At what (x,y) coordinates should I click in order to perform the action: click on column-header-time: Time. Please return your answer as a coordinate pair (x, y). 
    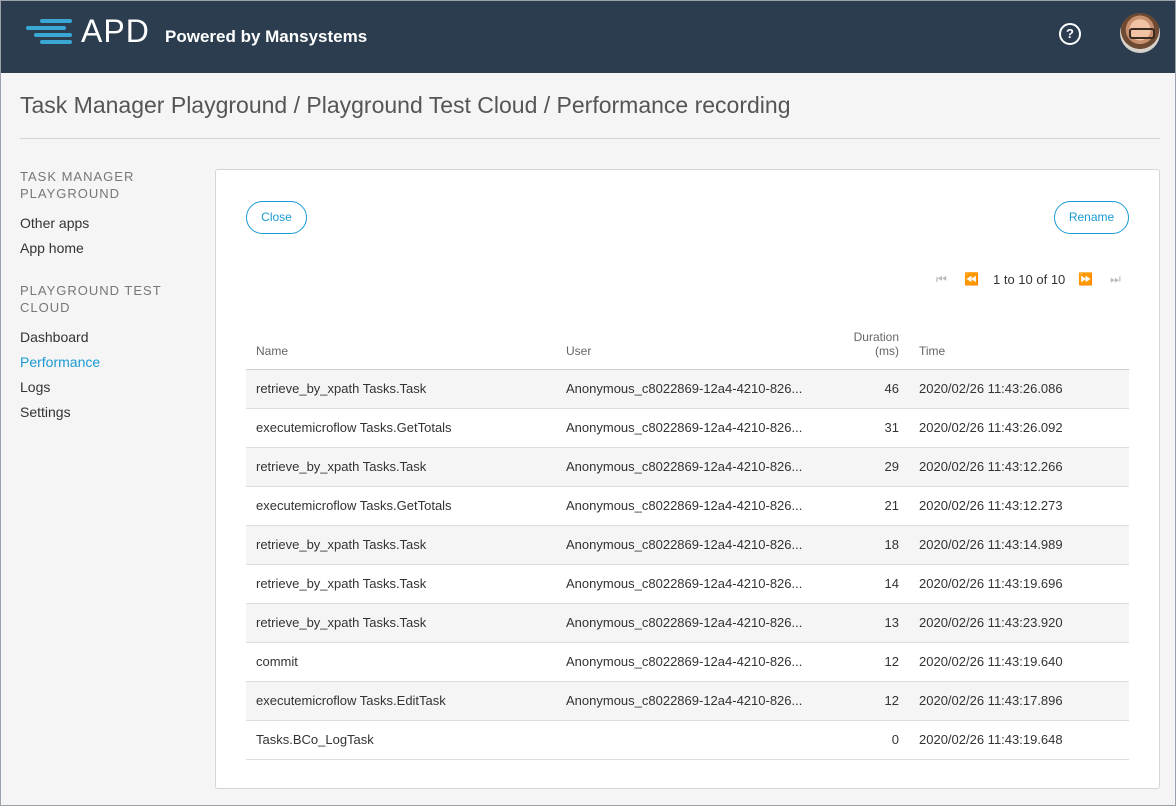
    Looking at the image, I should click on (1019, 345).